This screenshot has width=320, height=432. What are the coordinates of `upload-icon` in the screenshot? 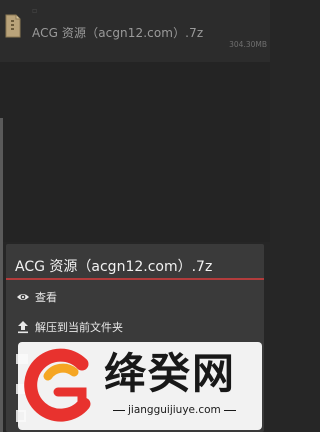 It's located at (23, 327).